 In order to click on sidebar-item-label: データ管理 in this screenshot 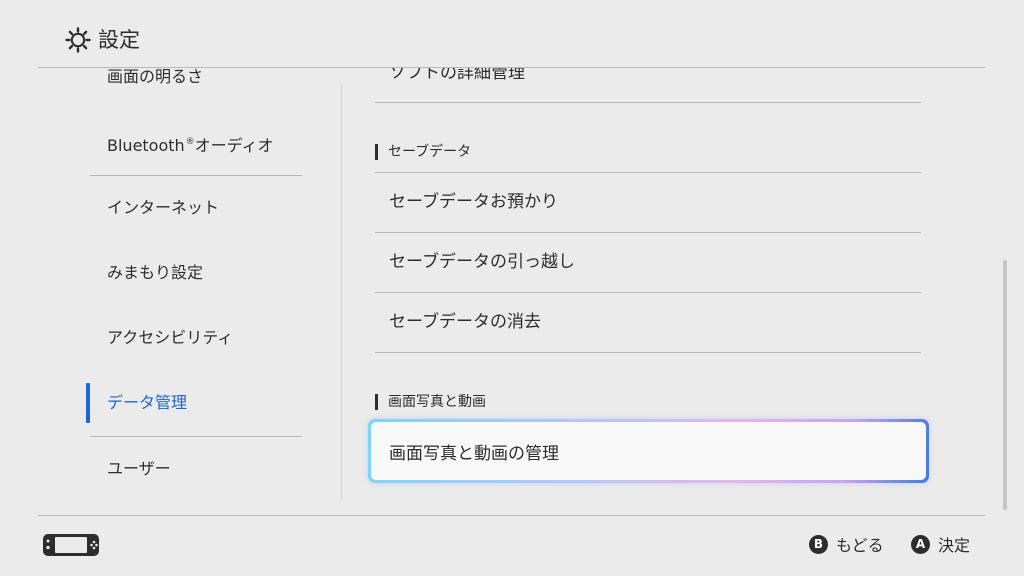, I will do `click(147, 402)`.